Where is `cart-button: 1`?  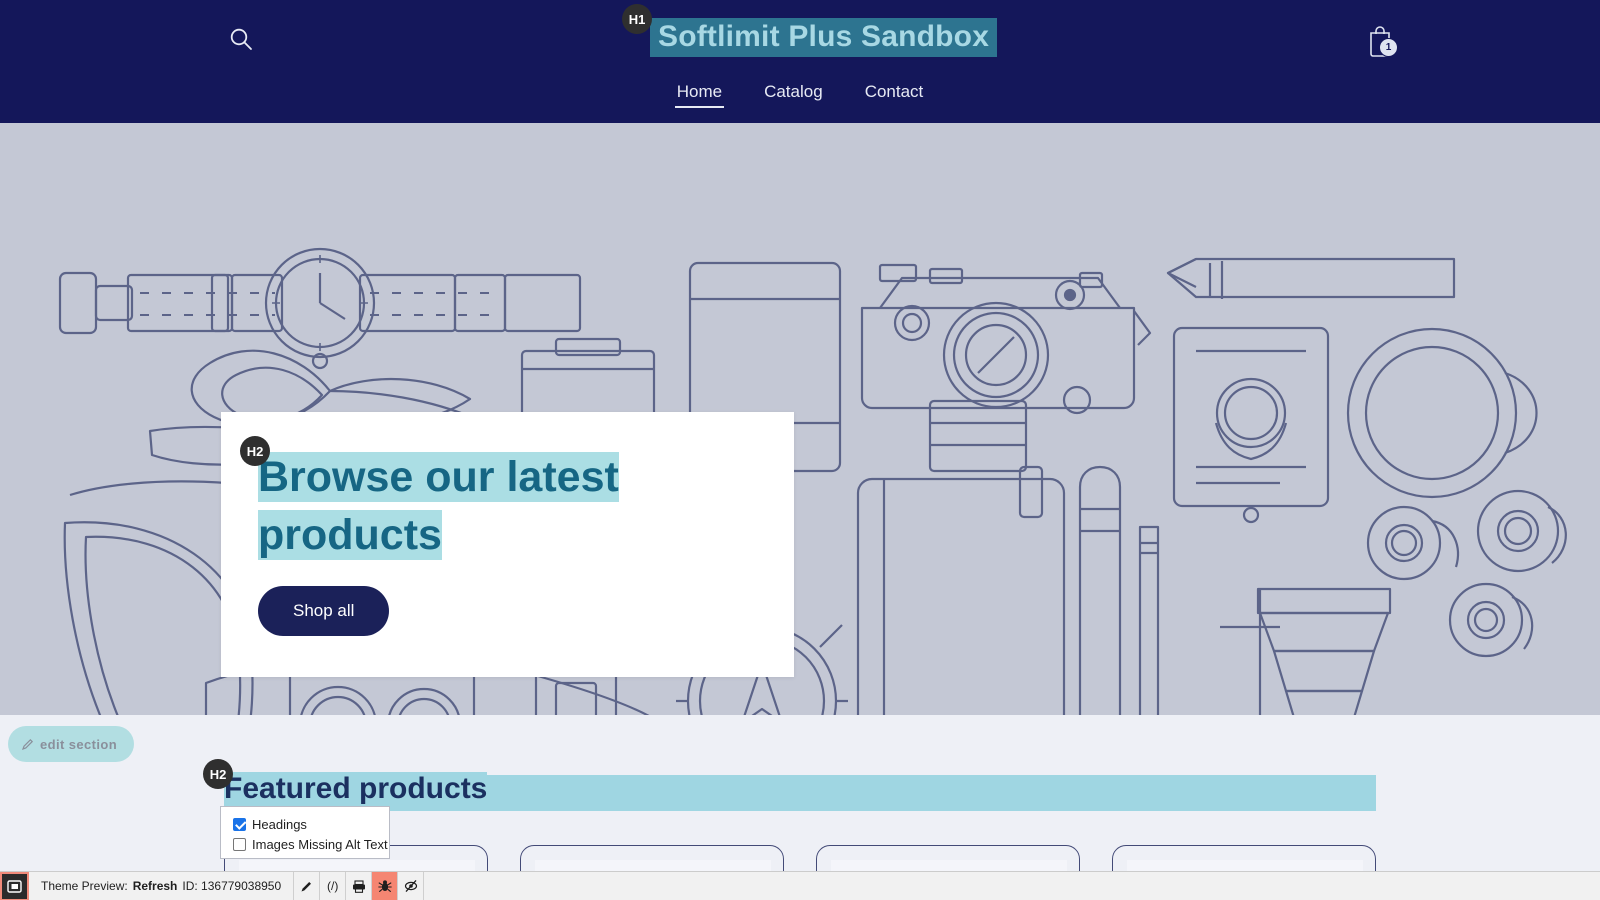 cart-button: 1 is located at coordinates (1383, 41).